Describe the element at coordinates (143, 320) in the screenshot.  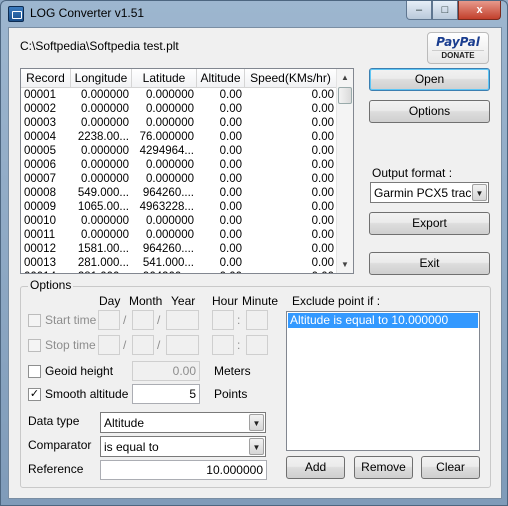
I see `start-month-field` at that location.